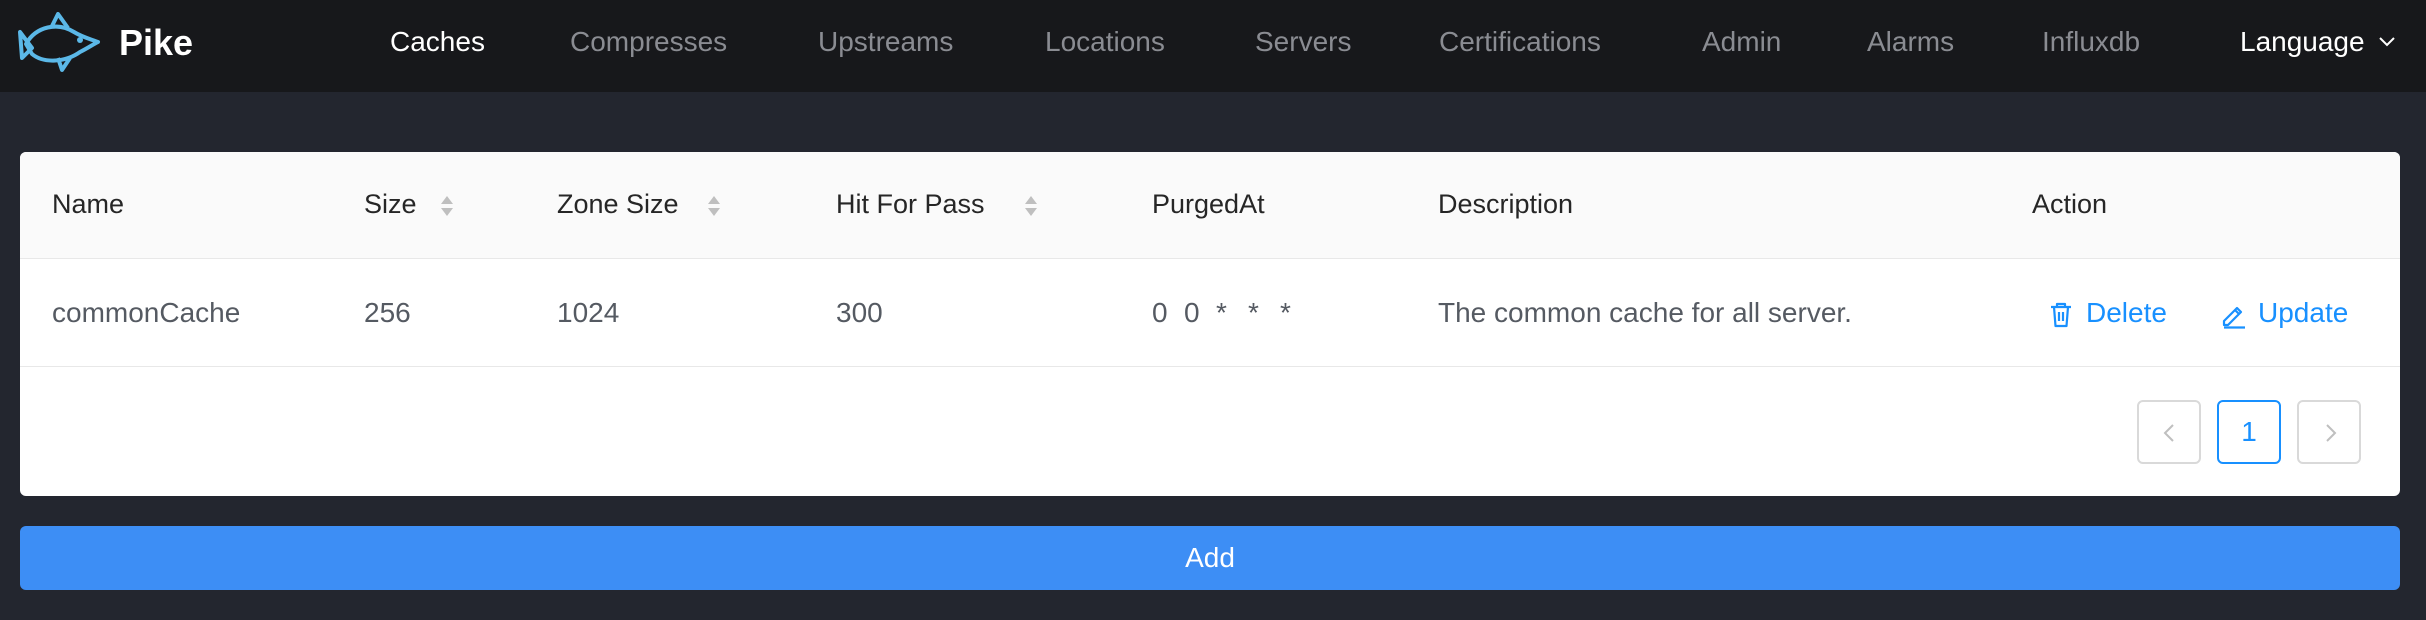  I want to click on chevron-down-icon, so click(2387, 42).